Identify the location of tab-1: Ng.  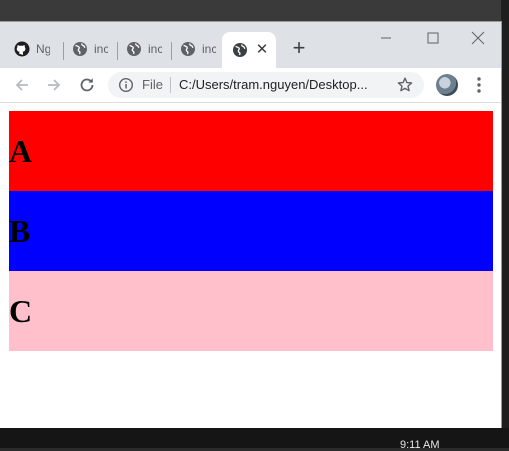
(29, 49).